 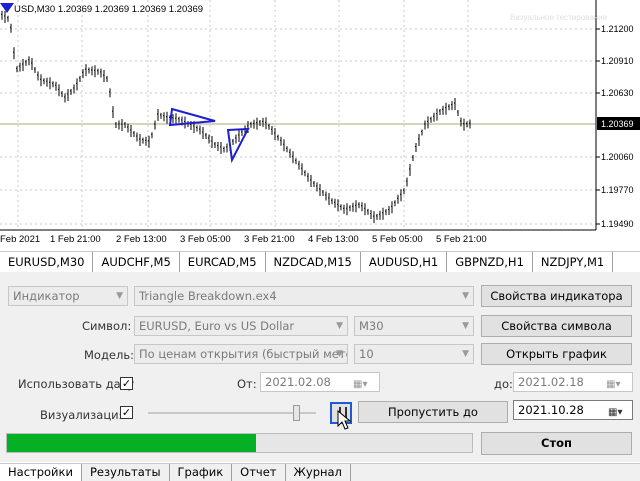 I want to click on price-tick-label: 1.20060, so click(x=617, y=157).